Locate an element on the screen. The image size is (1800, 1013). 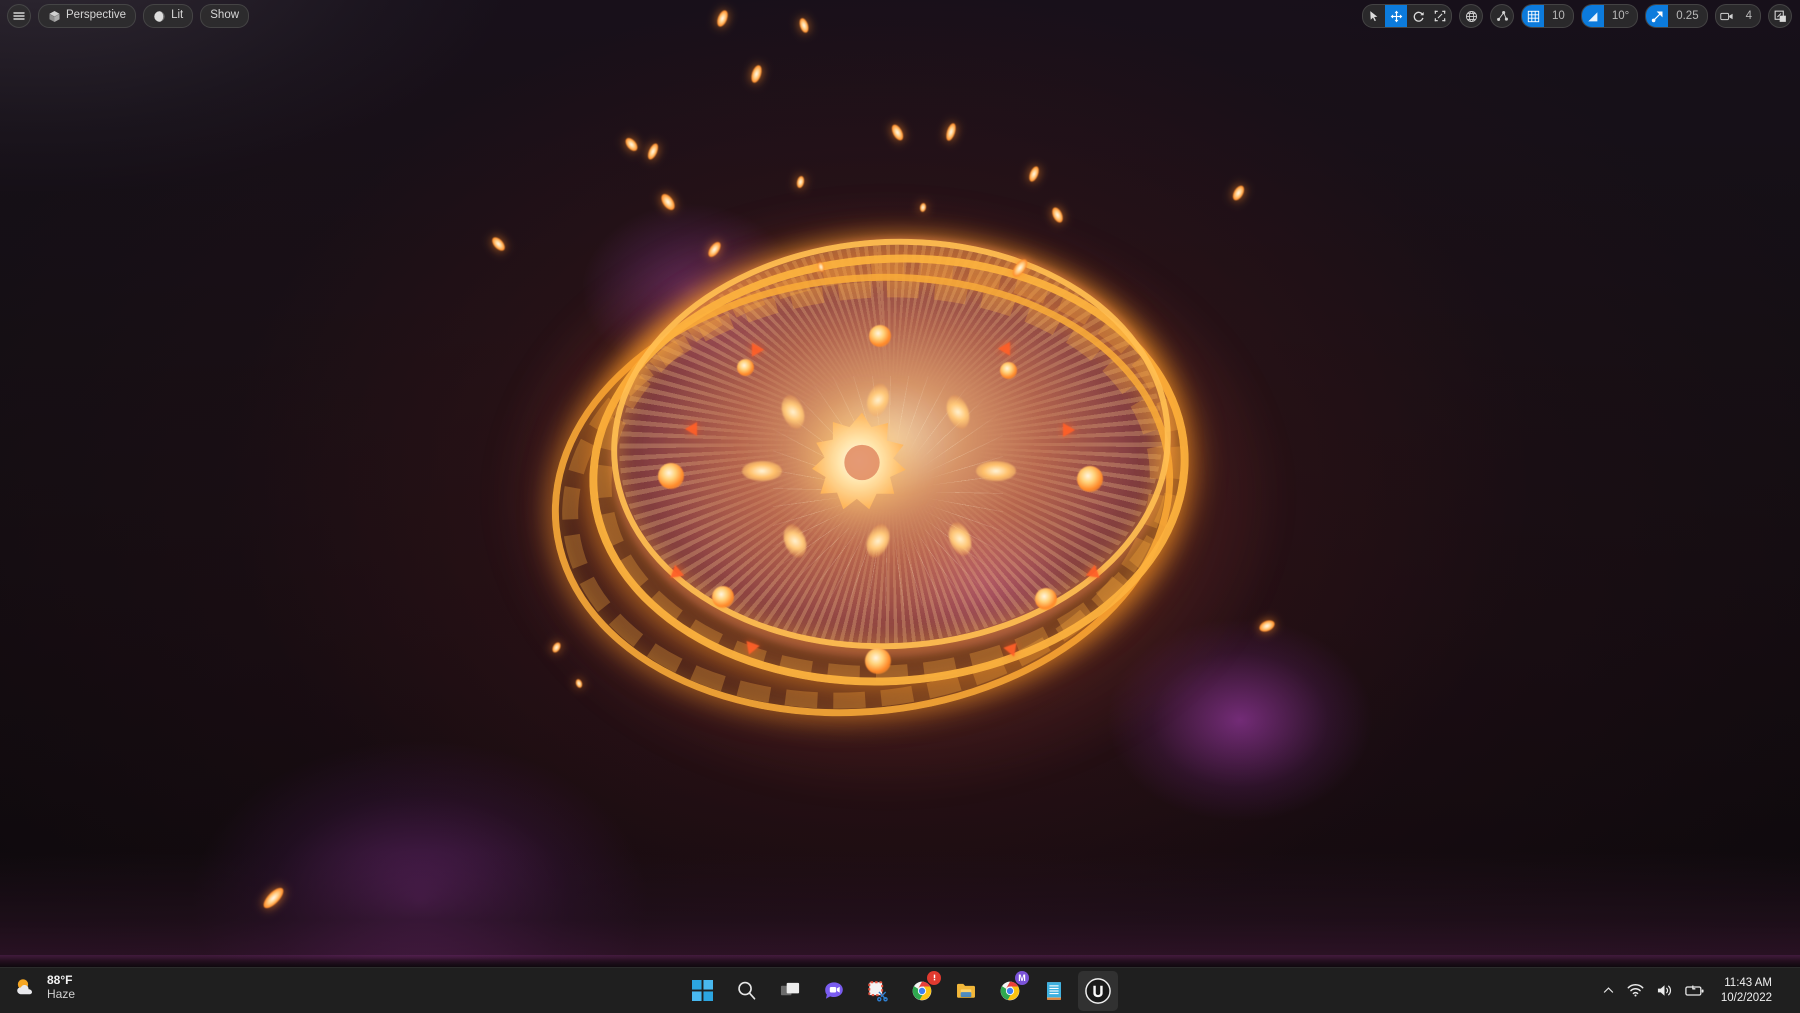
file-explorer-button is located at coordinates (966, 991).